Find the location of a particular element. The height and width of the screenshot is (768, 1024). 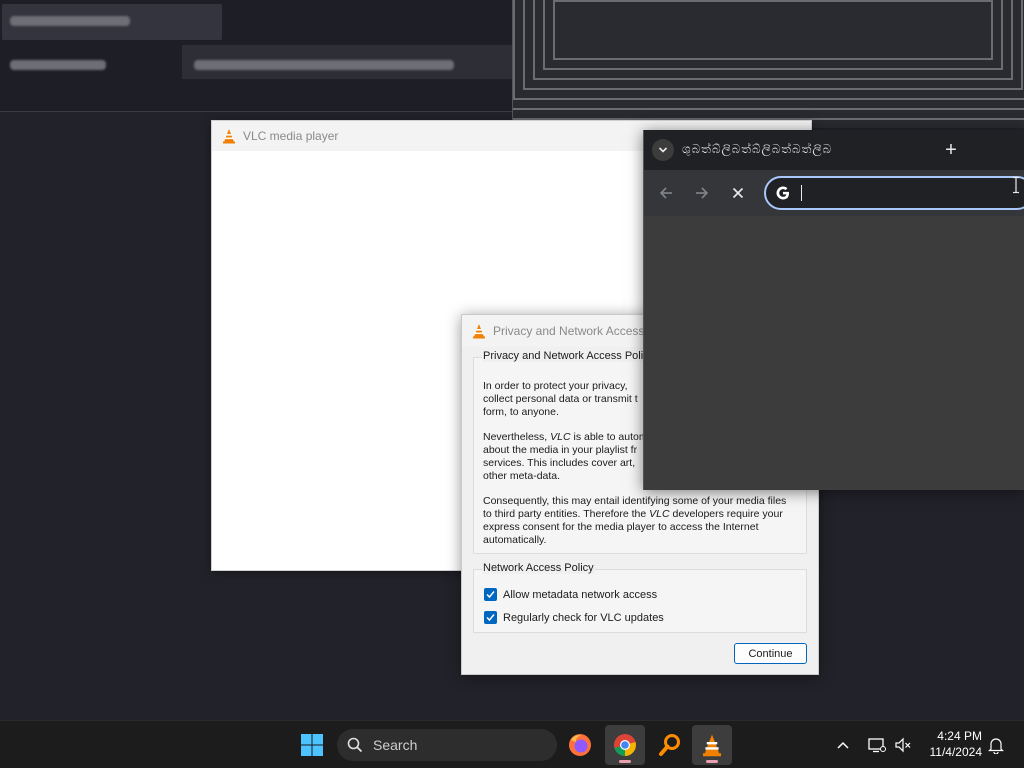

back-button is located at coordinates (666, 193).